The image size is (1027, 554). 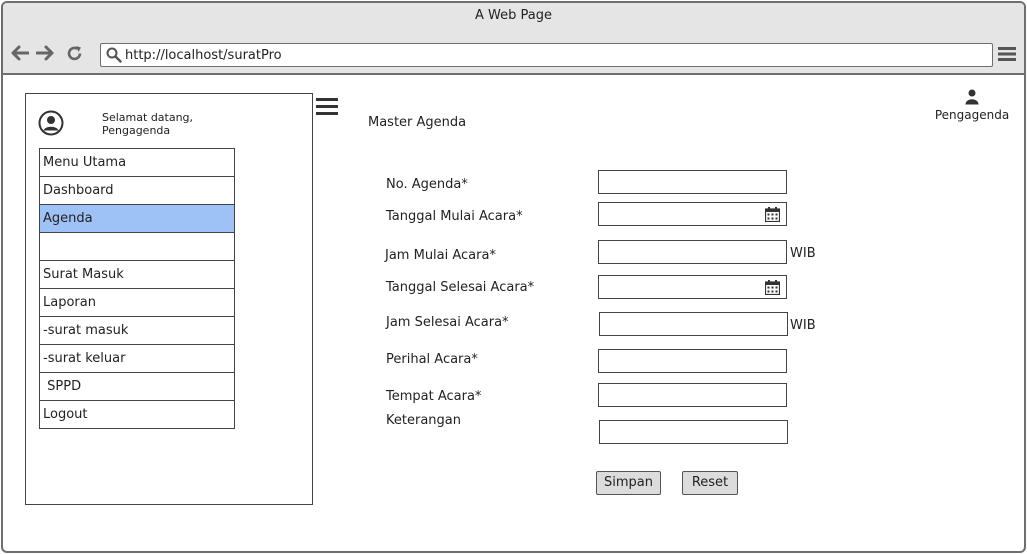 What do you see at coordinates (51, 125) in the screenshot?
I see `user-circle-icon` at bounding box center [51, 125].